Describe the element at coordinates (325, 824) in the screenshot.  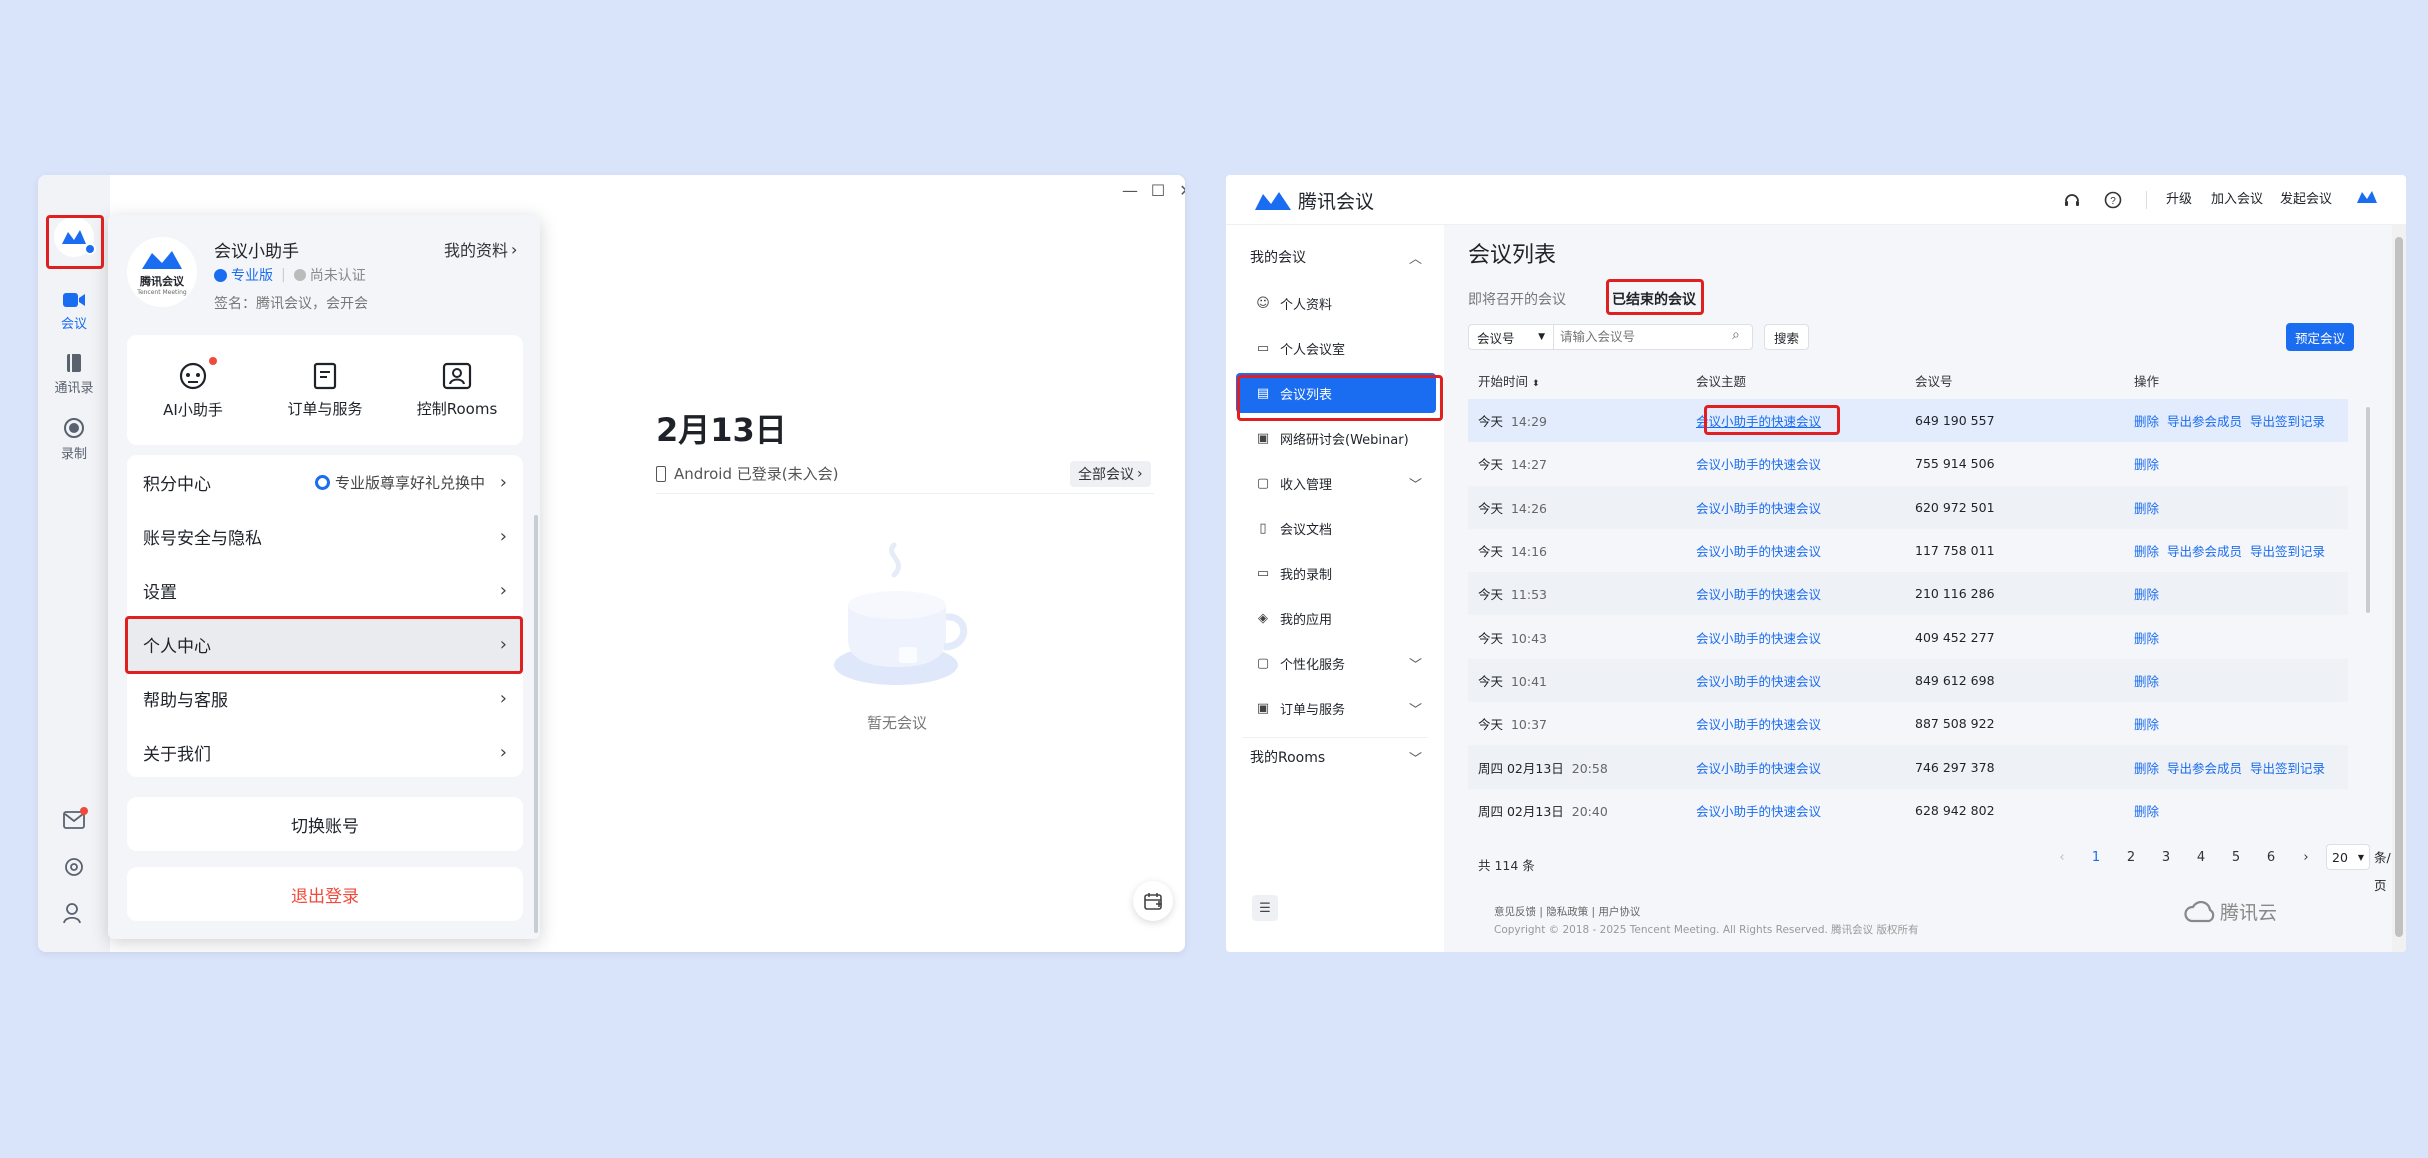
I see `switch-account-button: 切换账号` at that location.